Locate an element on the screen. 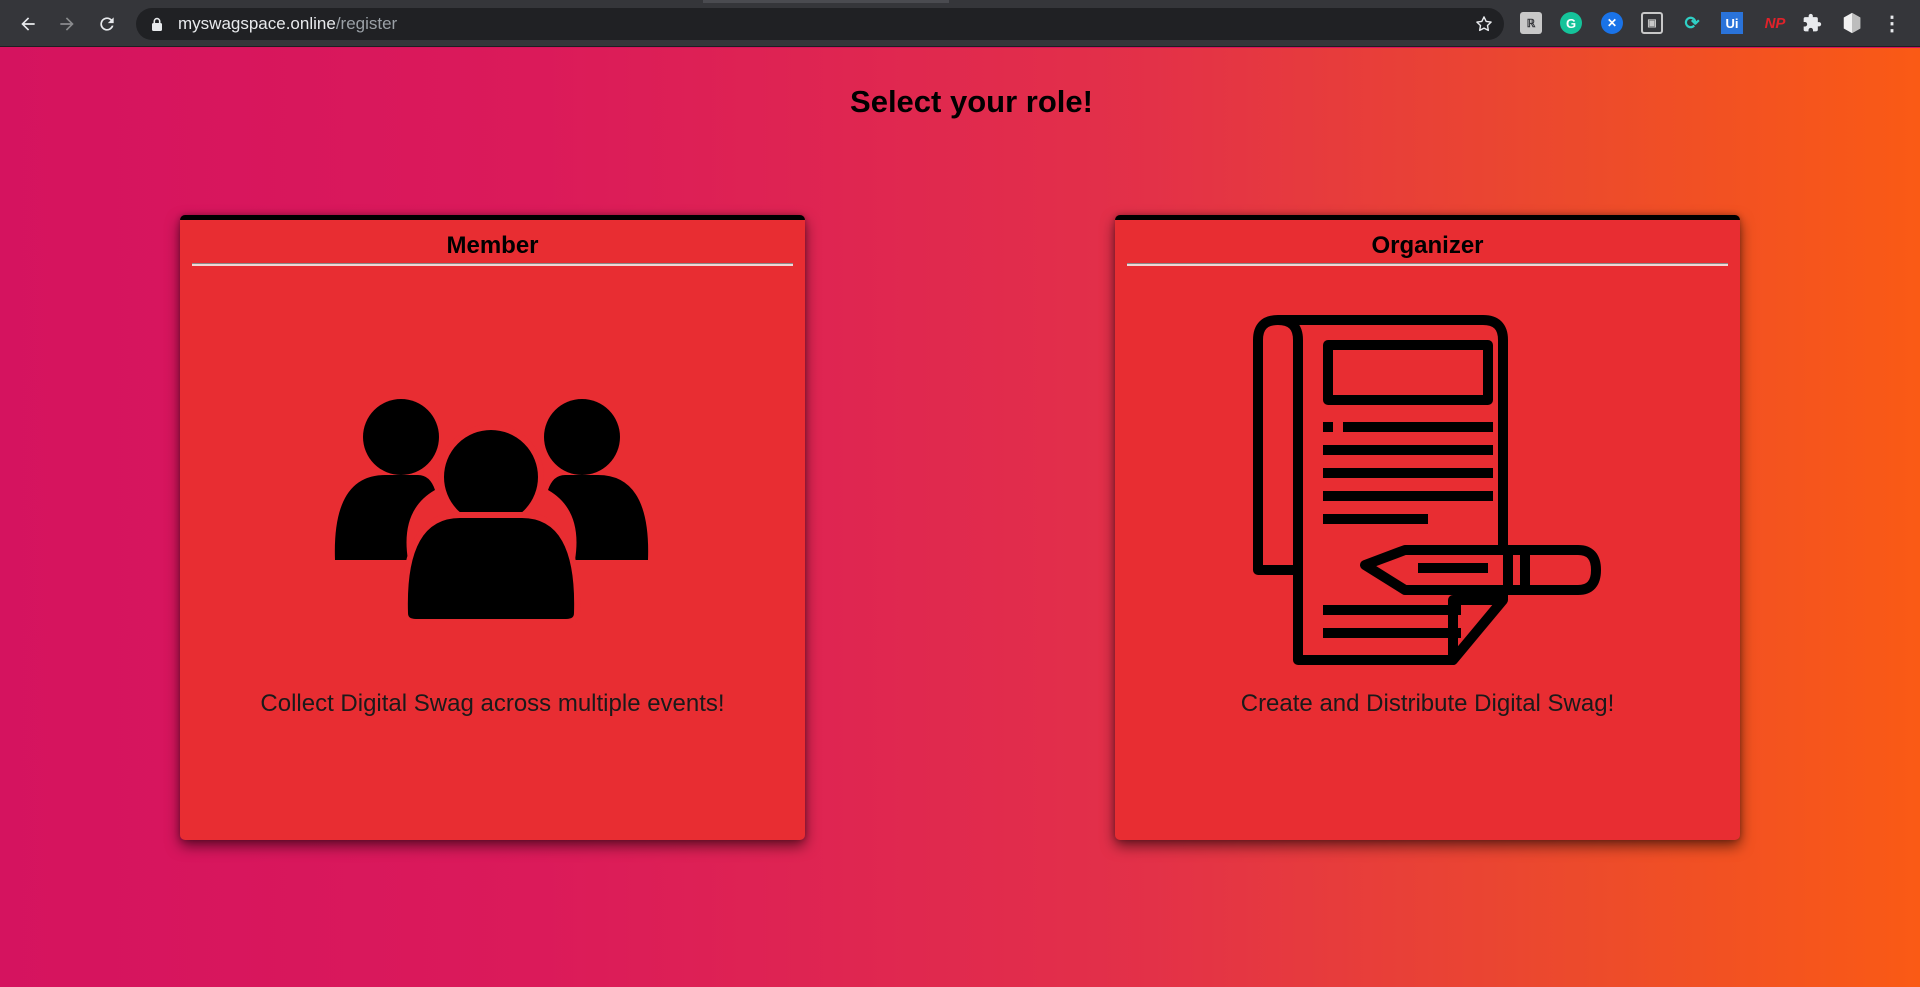 Image resolution: width=1920 pixels, height=987 pixels. kebab-menu-icon: ⋮ is located at coordinates (1892, 23).